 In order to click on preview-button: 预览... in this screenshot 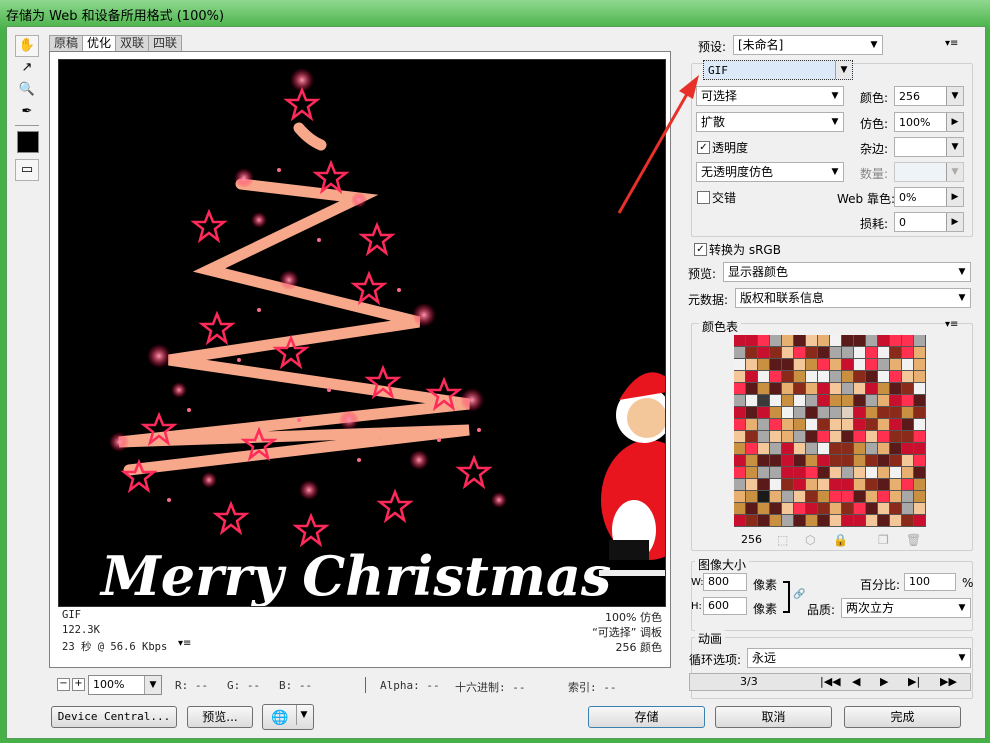, I will do `click(220, 717)`.